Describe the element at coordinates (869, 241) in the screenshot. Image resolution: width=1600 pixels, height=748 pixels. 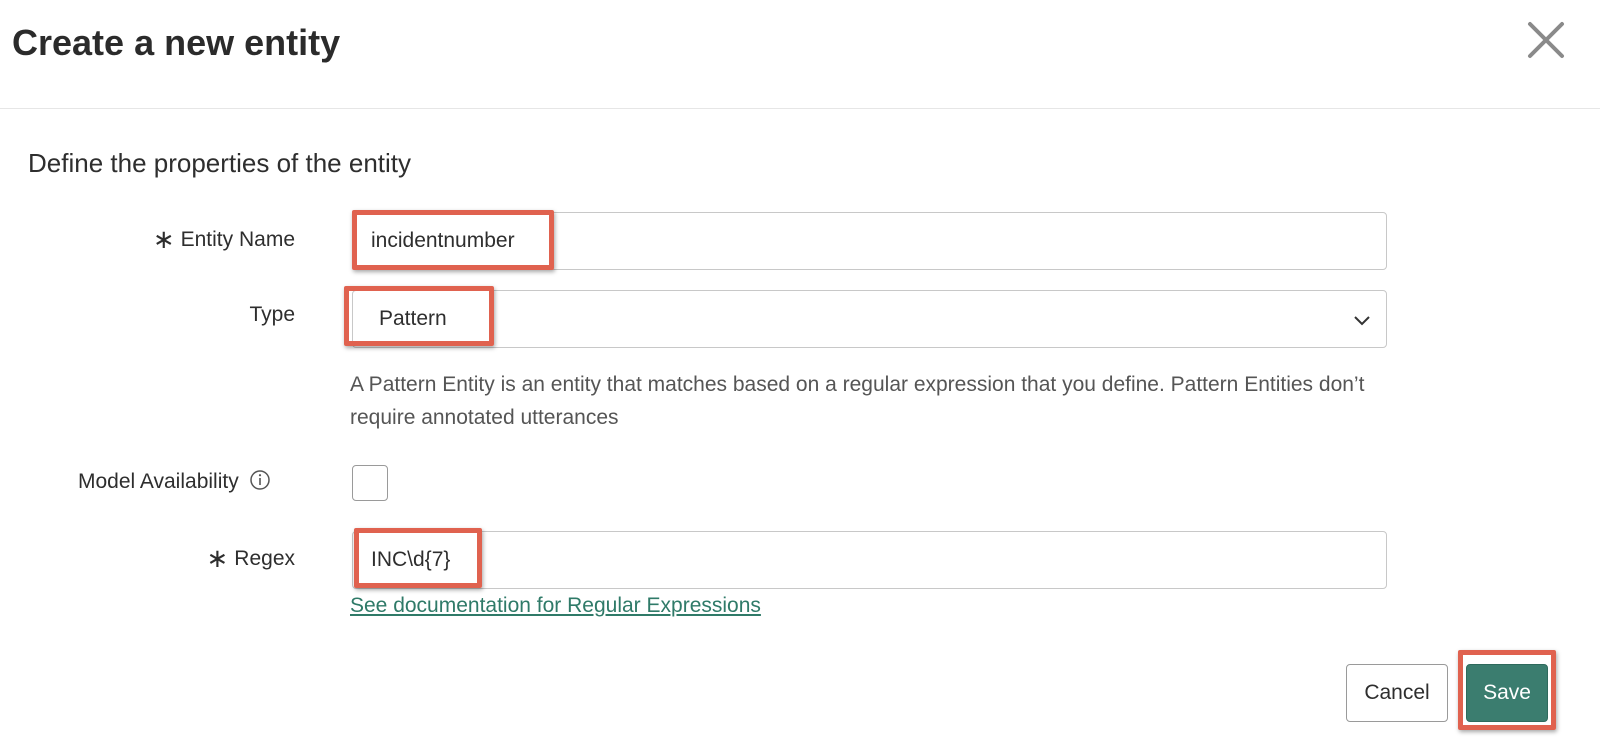
I see `entity-name-input: incidentnumber` at that location.